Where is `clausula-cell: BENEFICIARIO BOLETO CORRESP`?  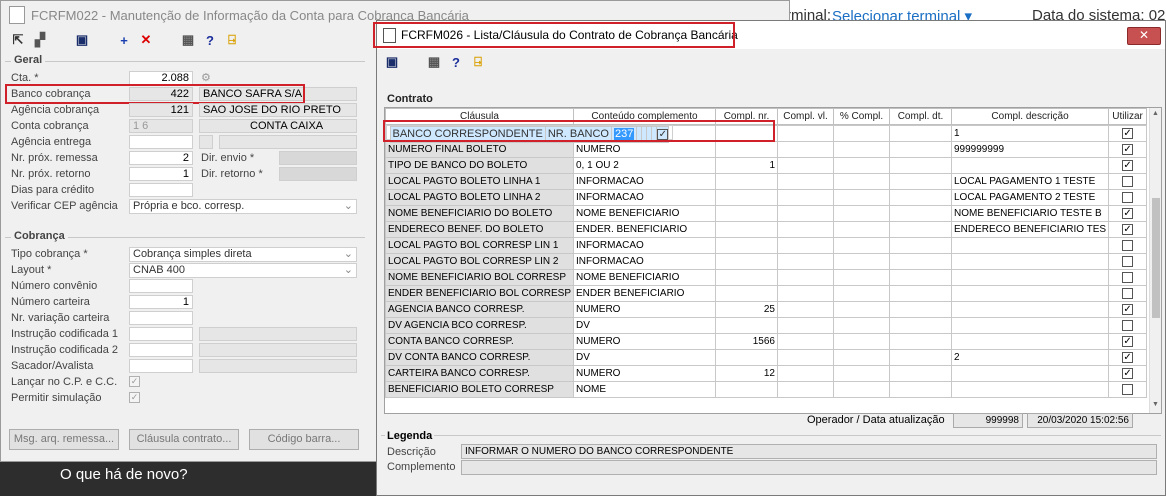 clausula-cell: BENEFICIARIO BOLETO CORRESP is located at coordinates (479, 389).